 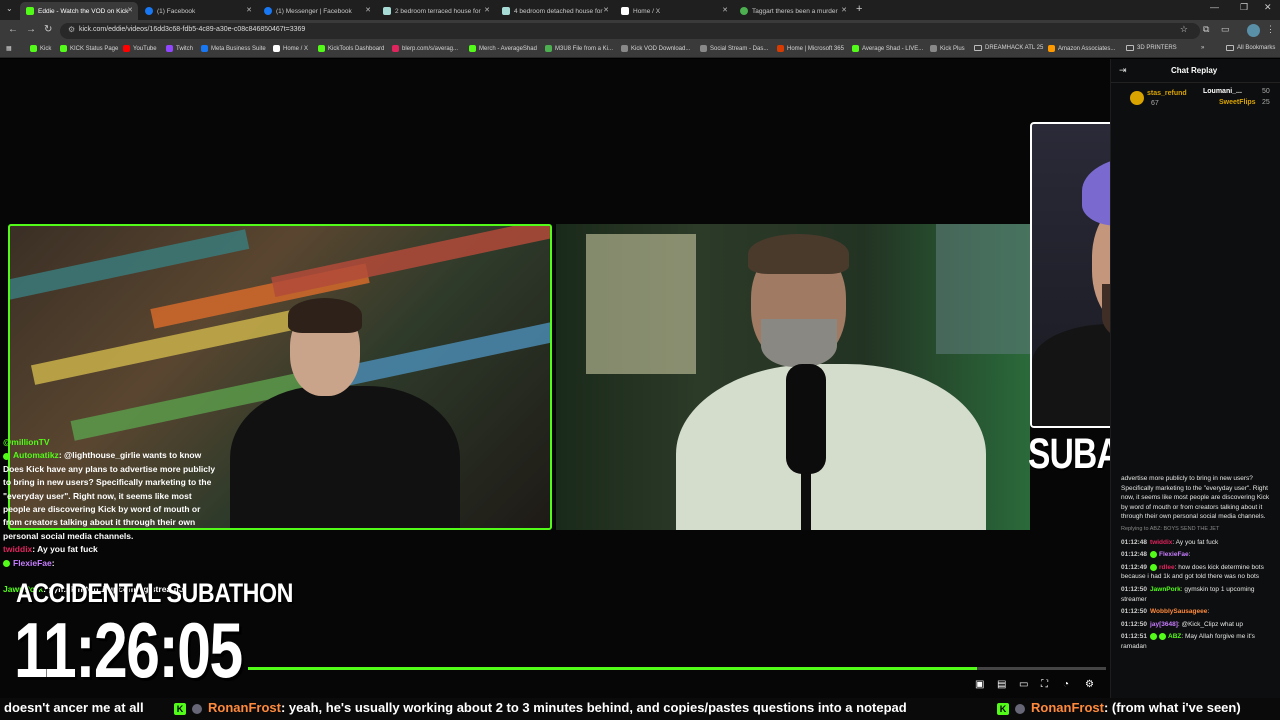 I want to click on tab-search-icon: ⌄, so click(x=9, y=8).